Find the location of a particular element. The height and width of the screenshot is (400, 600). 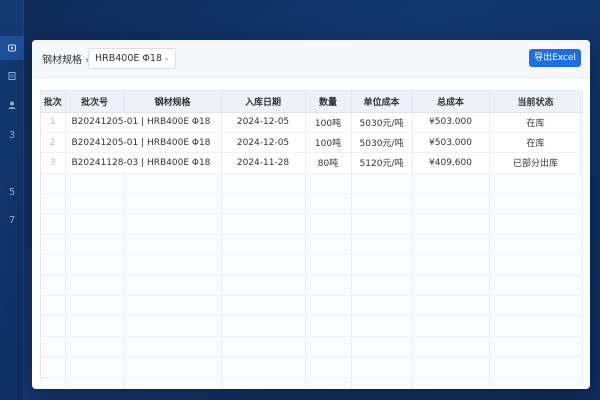

chevron-down-icon: ⌄ is located at coordinates (166, 57).